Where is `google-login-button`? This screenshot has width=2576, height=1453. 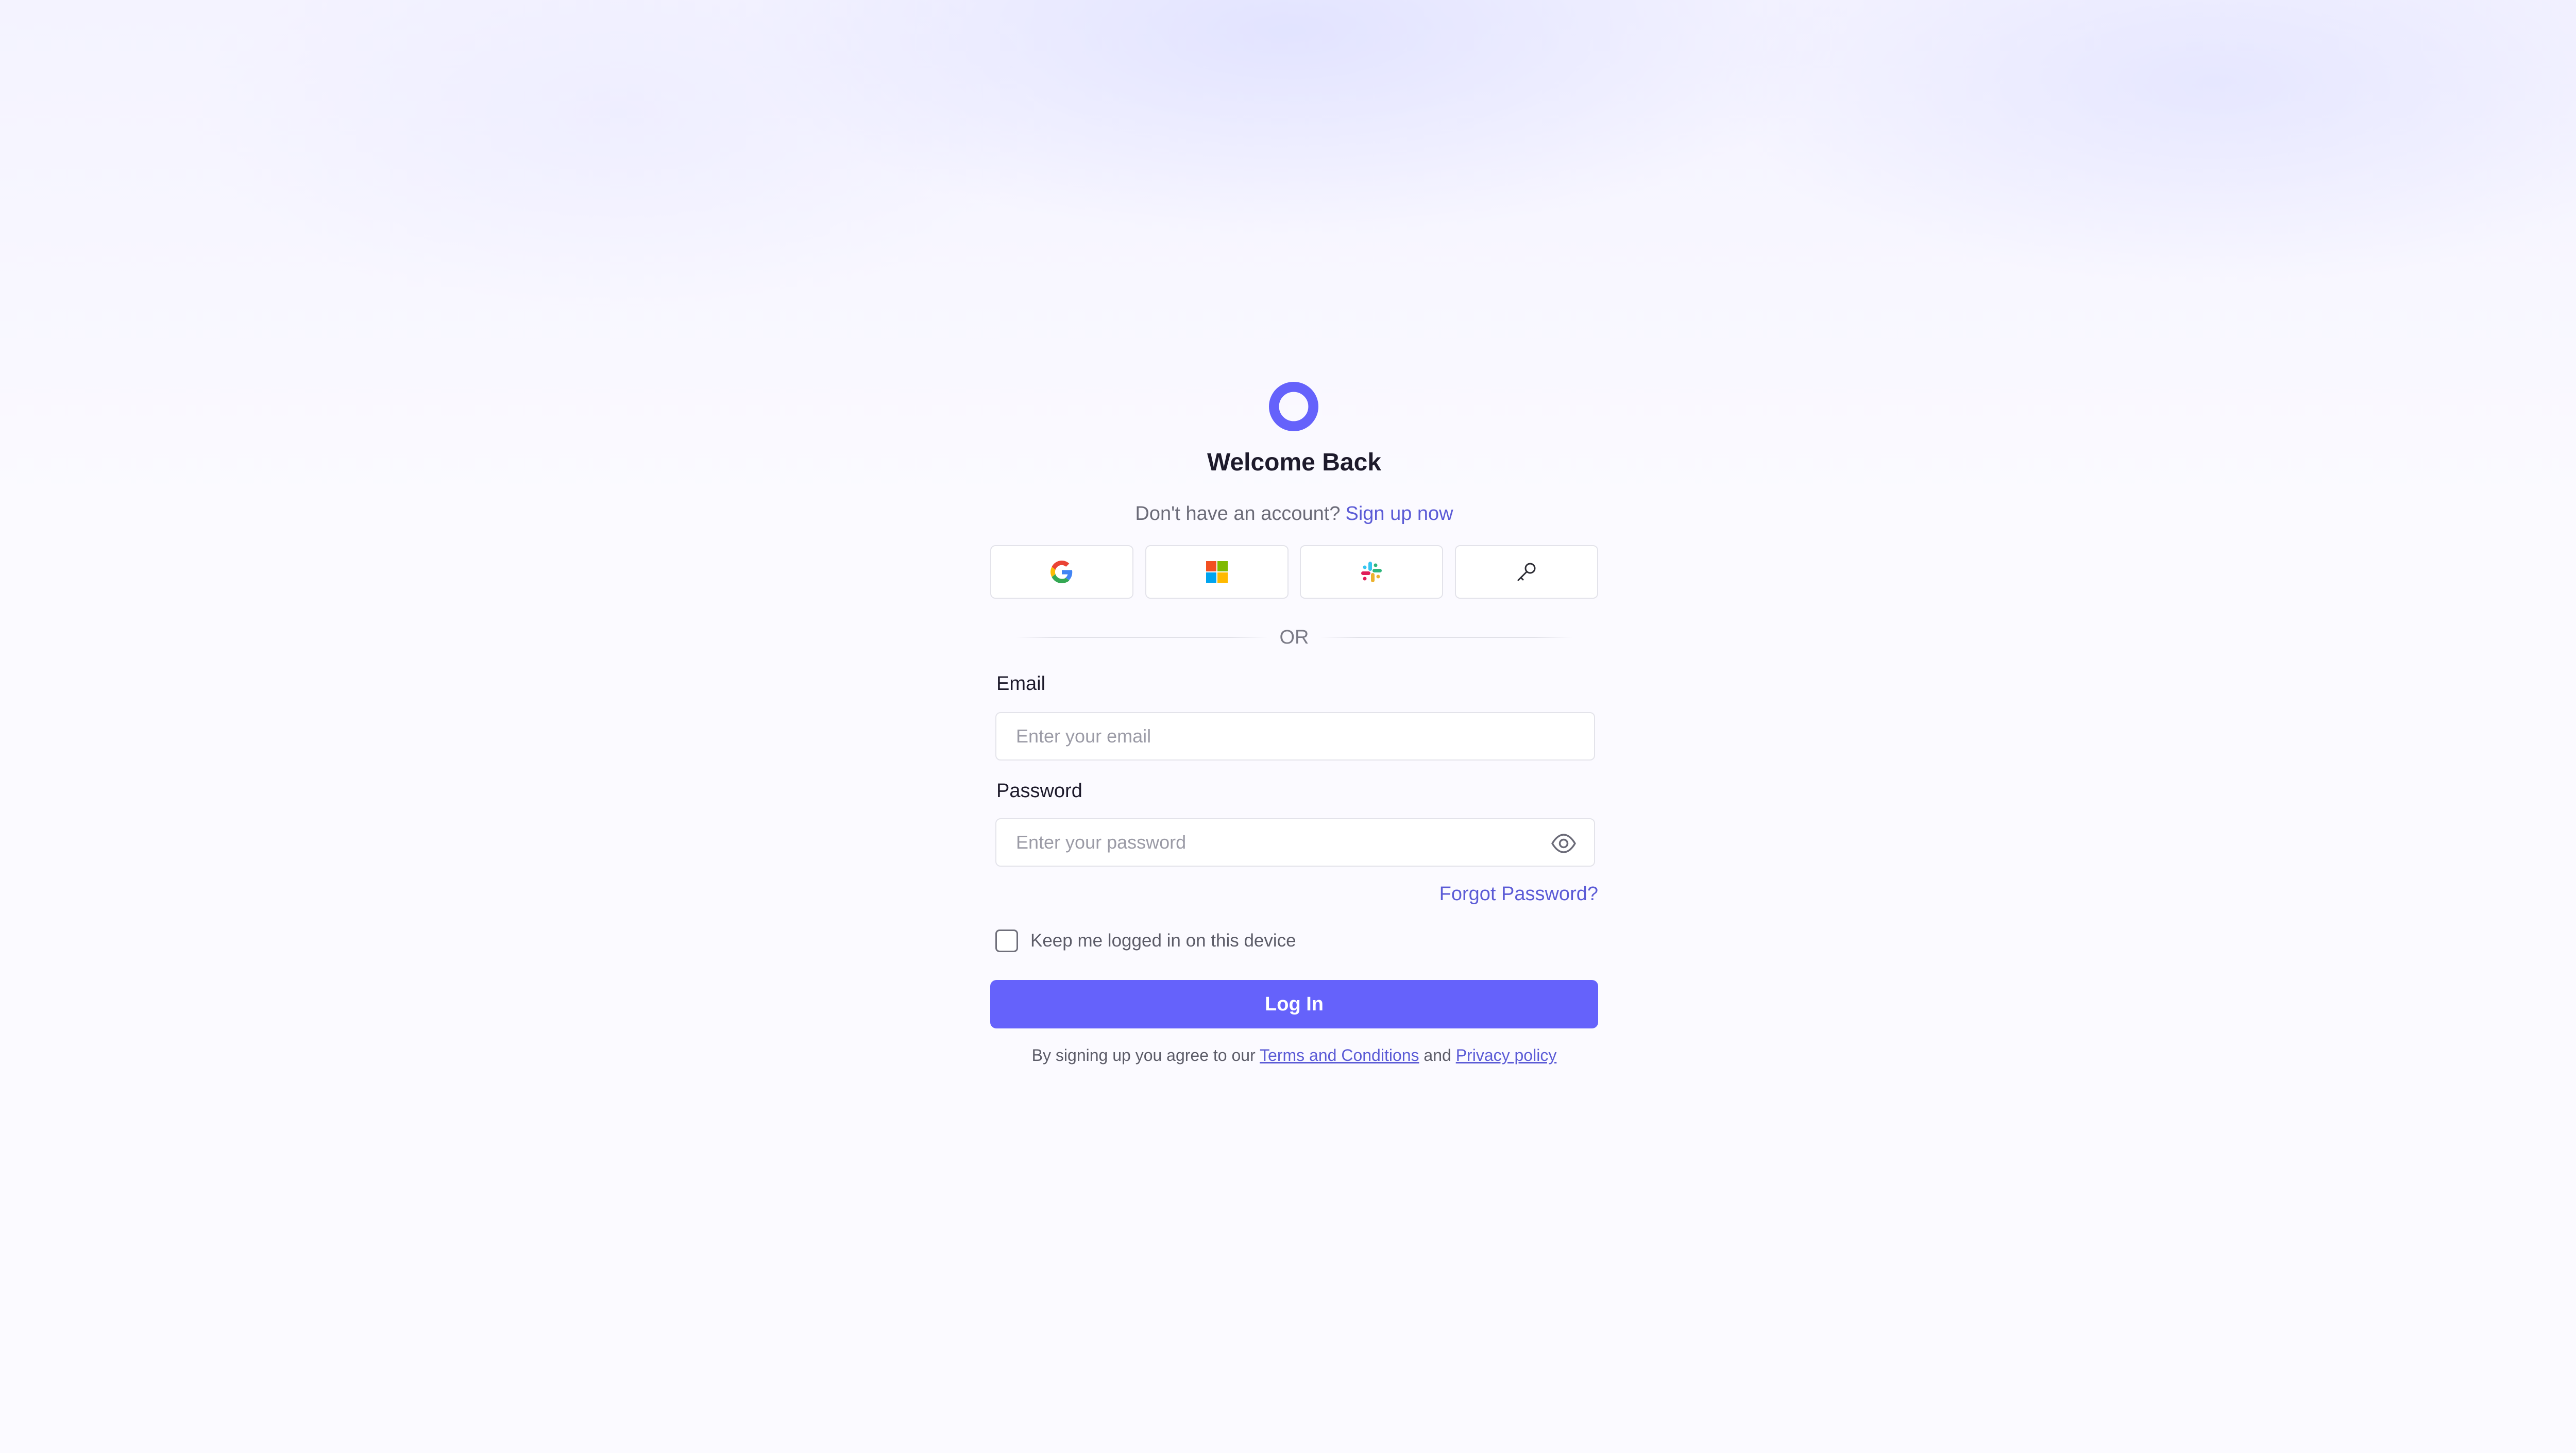
google-login-button is located at coordinates (1062, 572).